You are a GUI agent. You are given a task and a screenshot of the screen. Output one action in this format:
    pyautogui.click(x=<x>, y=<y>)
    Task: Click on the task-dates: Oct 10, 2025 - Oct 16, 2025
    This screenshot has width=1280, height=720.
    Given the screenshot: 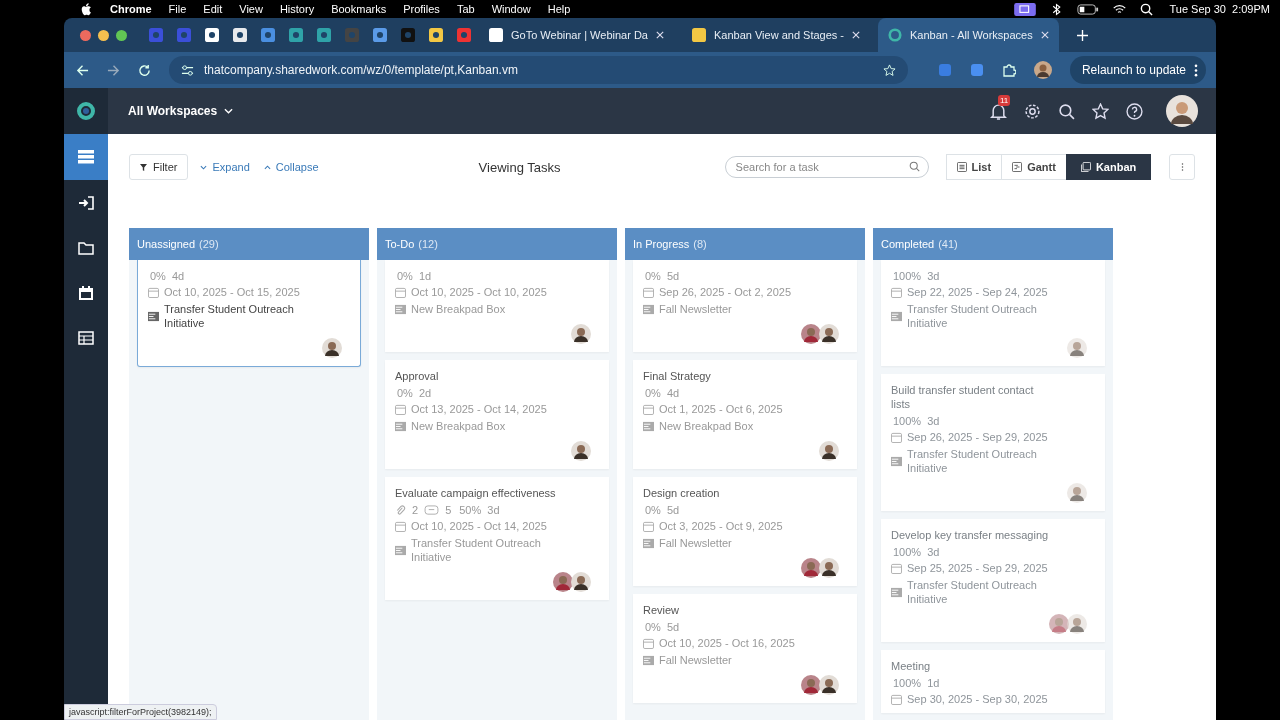 What is the action you would take?
    pyautogui.click(x=727, y=643)
    